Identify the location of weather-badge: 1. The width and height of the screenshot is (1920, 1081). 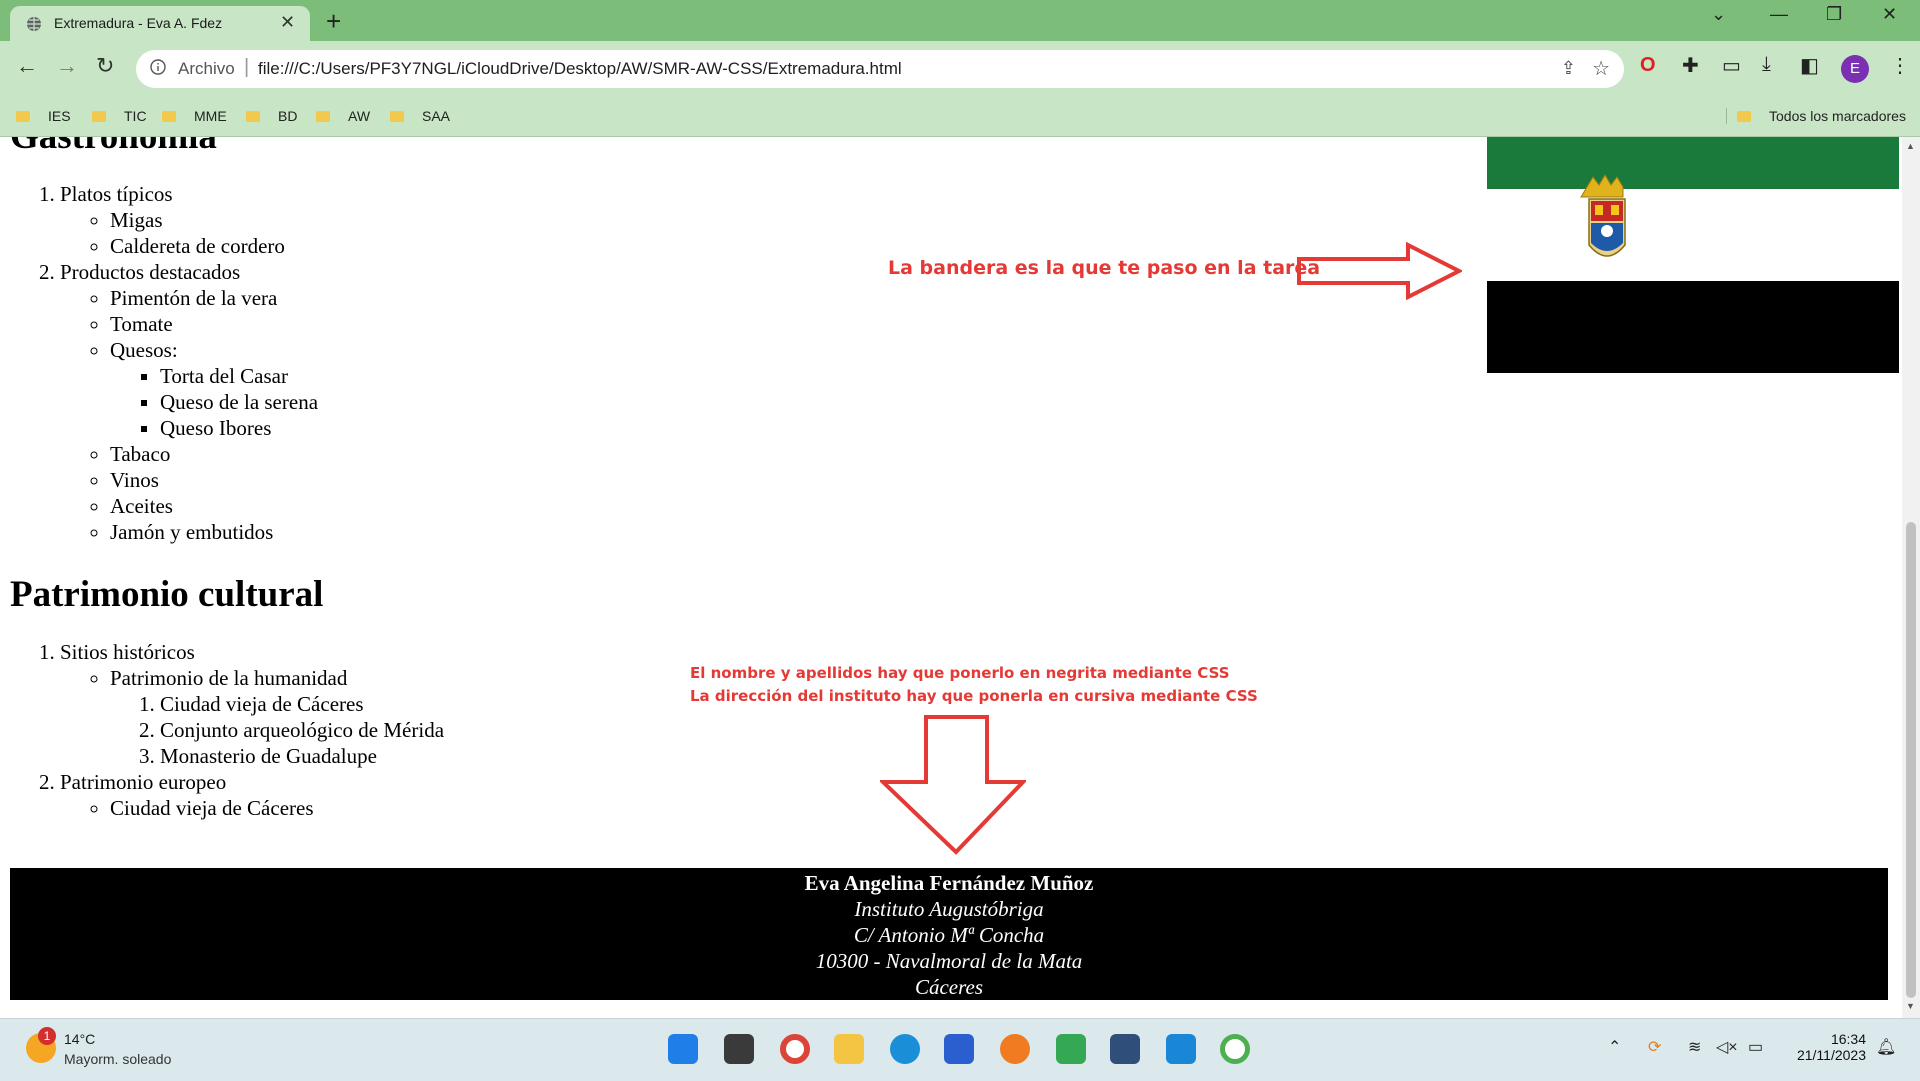
(47, 1036).